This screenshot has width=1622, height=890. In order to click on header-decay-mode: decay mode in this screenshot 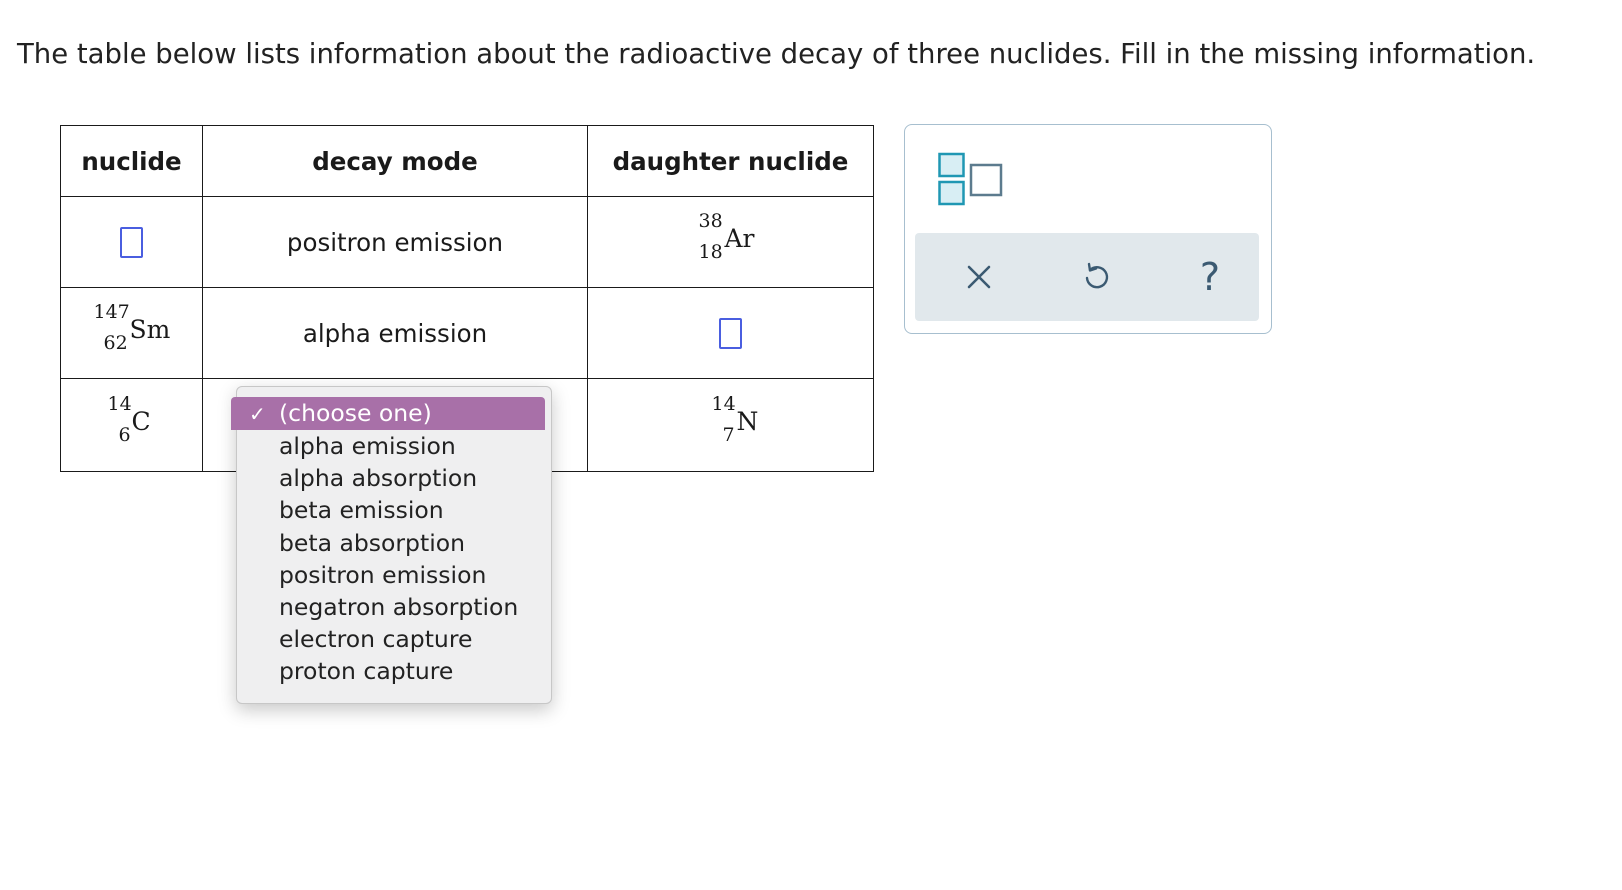, I will do `click(395, 161)`.